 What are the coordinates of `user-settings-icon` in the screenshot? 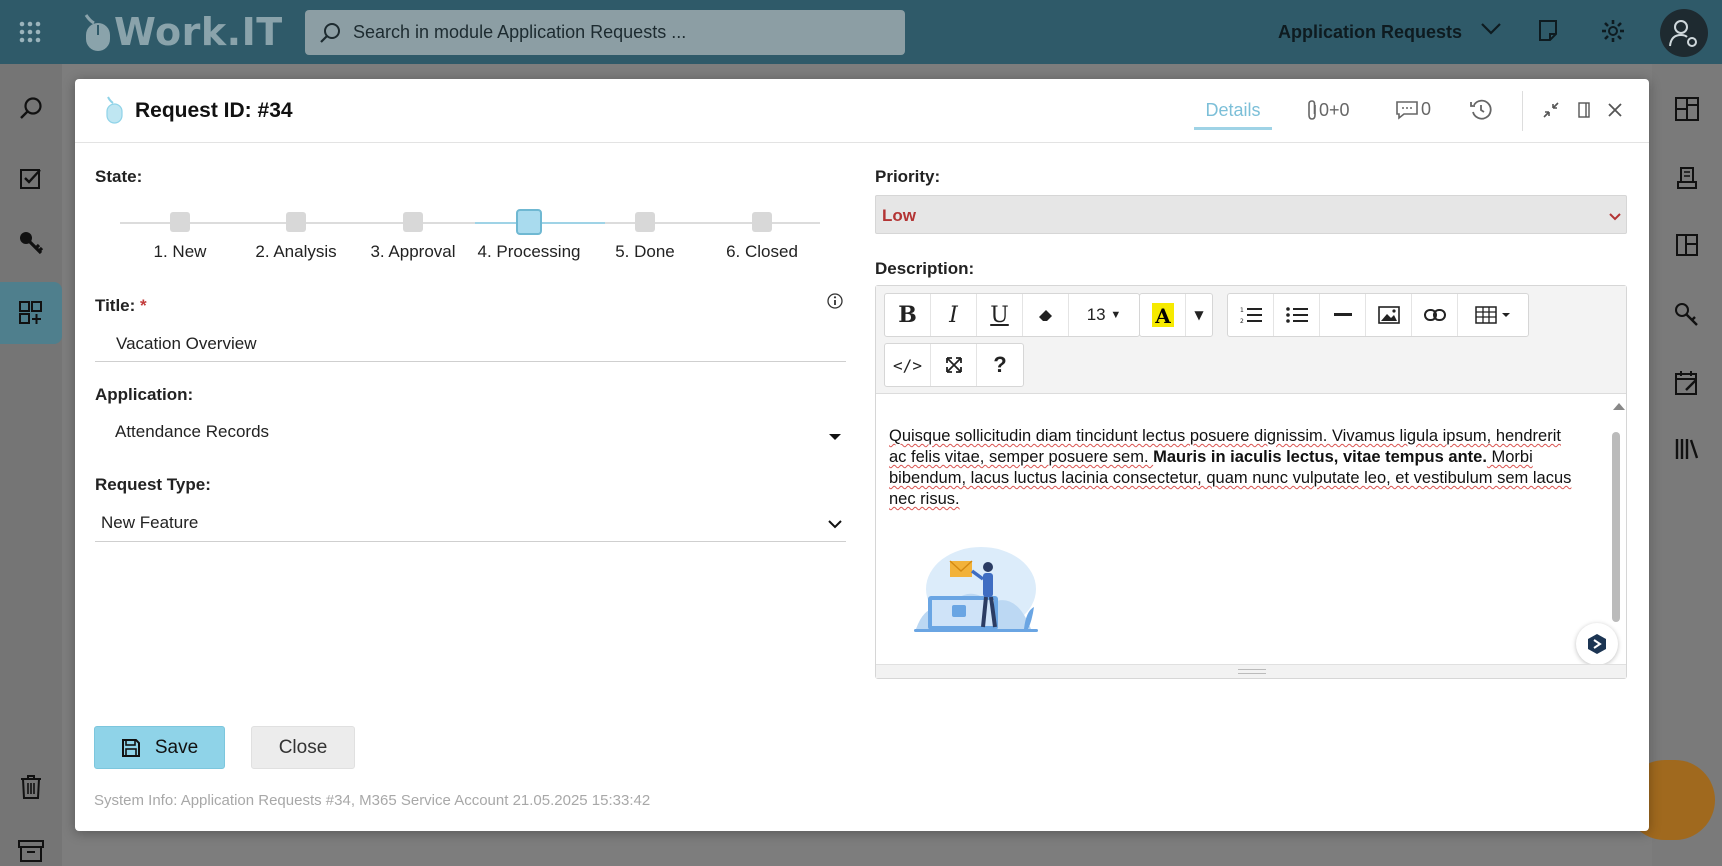 It's located at (1683, 33).